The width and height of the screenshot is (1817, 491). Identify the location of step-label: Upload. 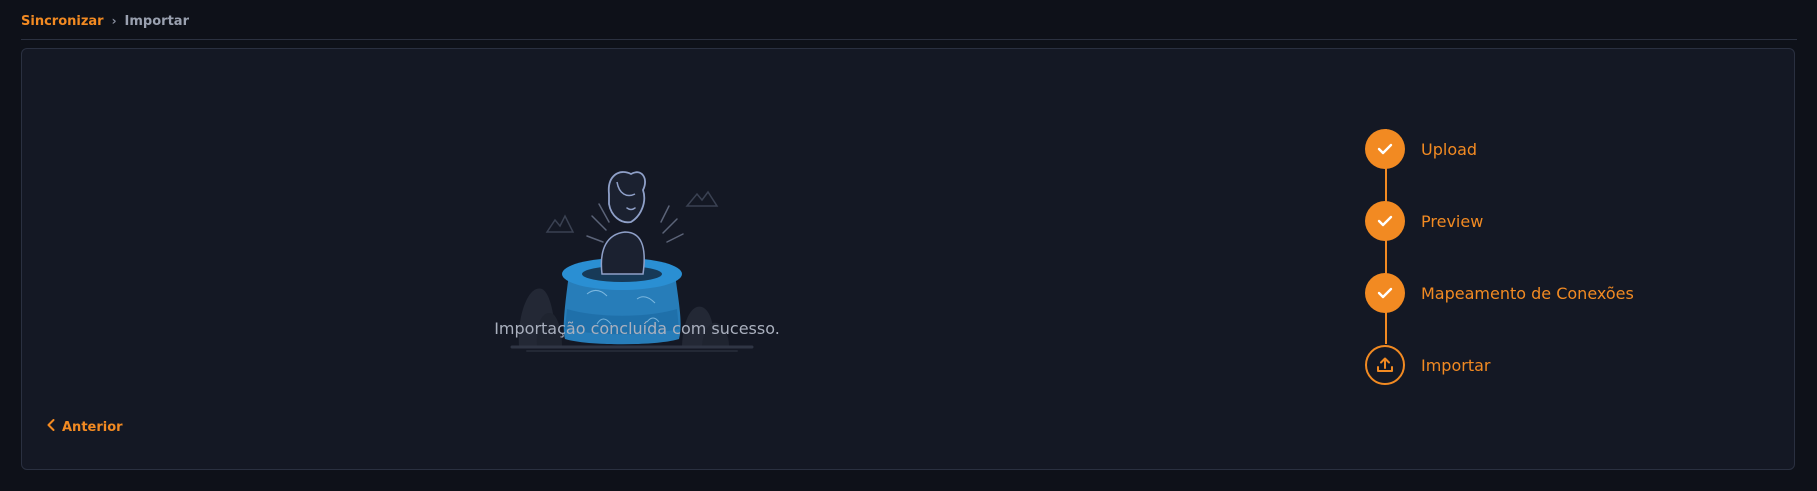
(1449, 149).